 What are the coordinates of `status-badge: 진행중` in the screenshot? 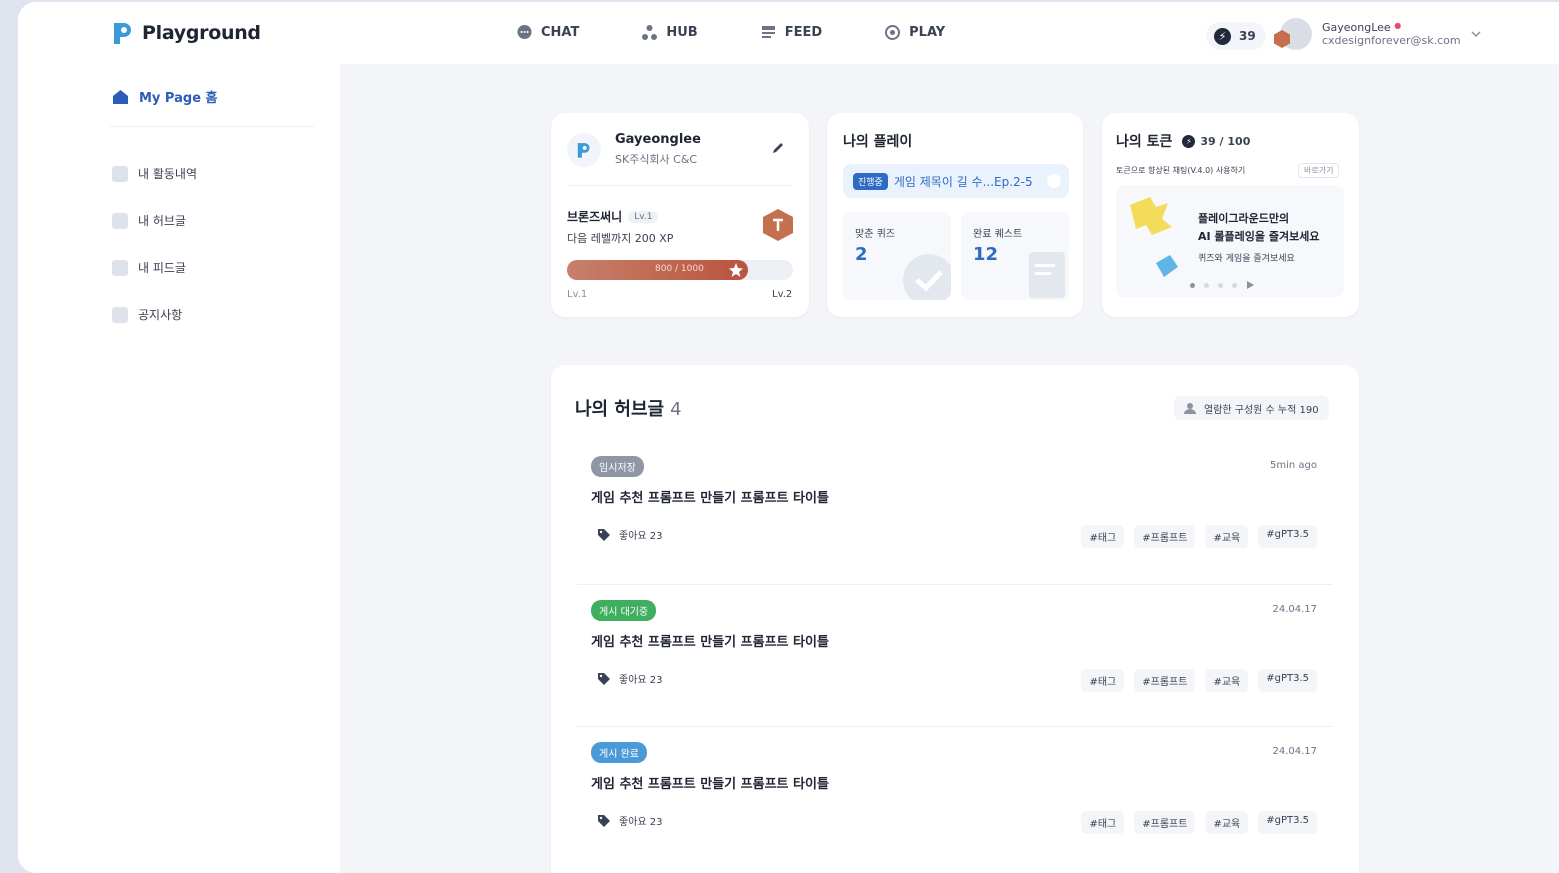 It's located at (870, 181).